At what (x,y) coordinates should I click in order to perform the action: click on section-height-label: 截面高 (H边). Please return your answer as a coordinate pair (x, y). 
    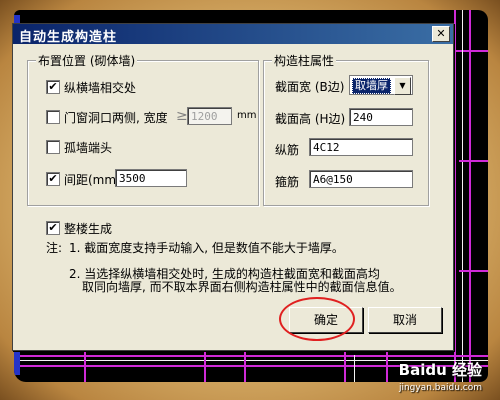
    Looking at the image, I should click on (310, 119).